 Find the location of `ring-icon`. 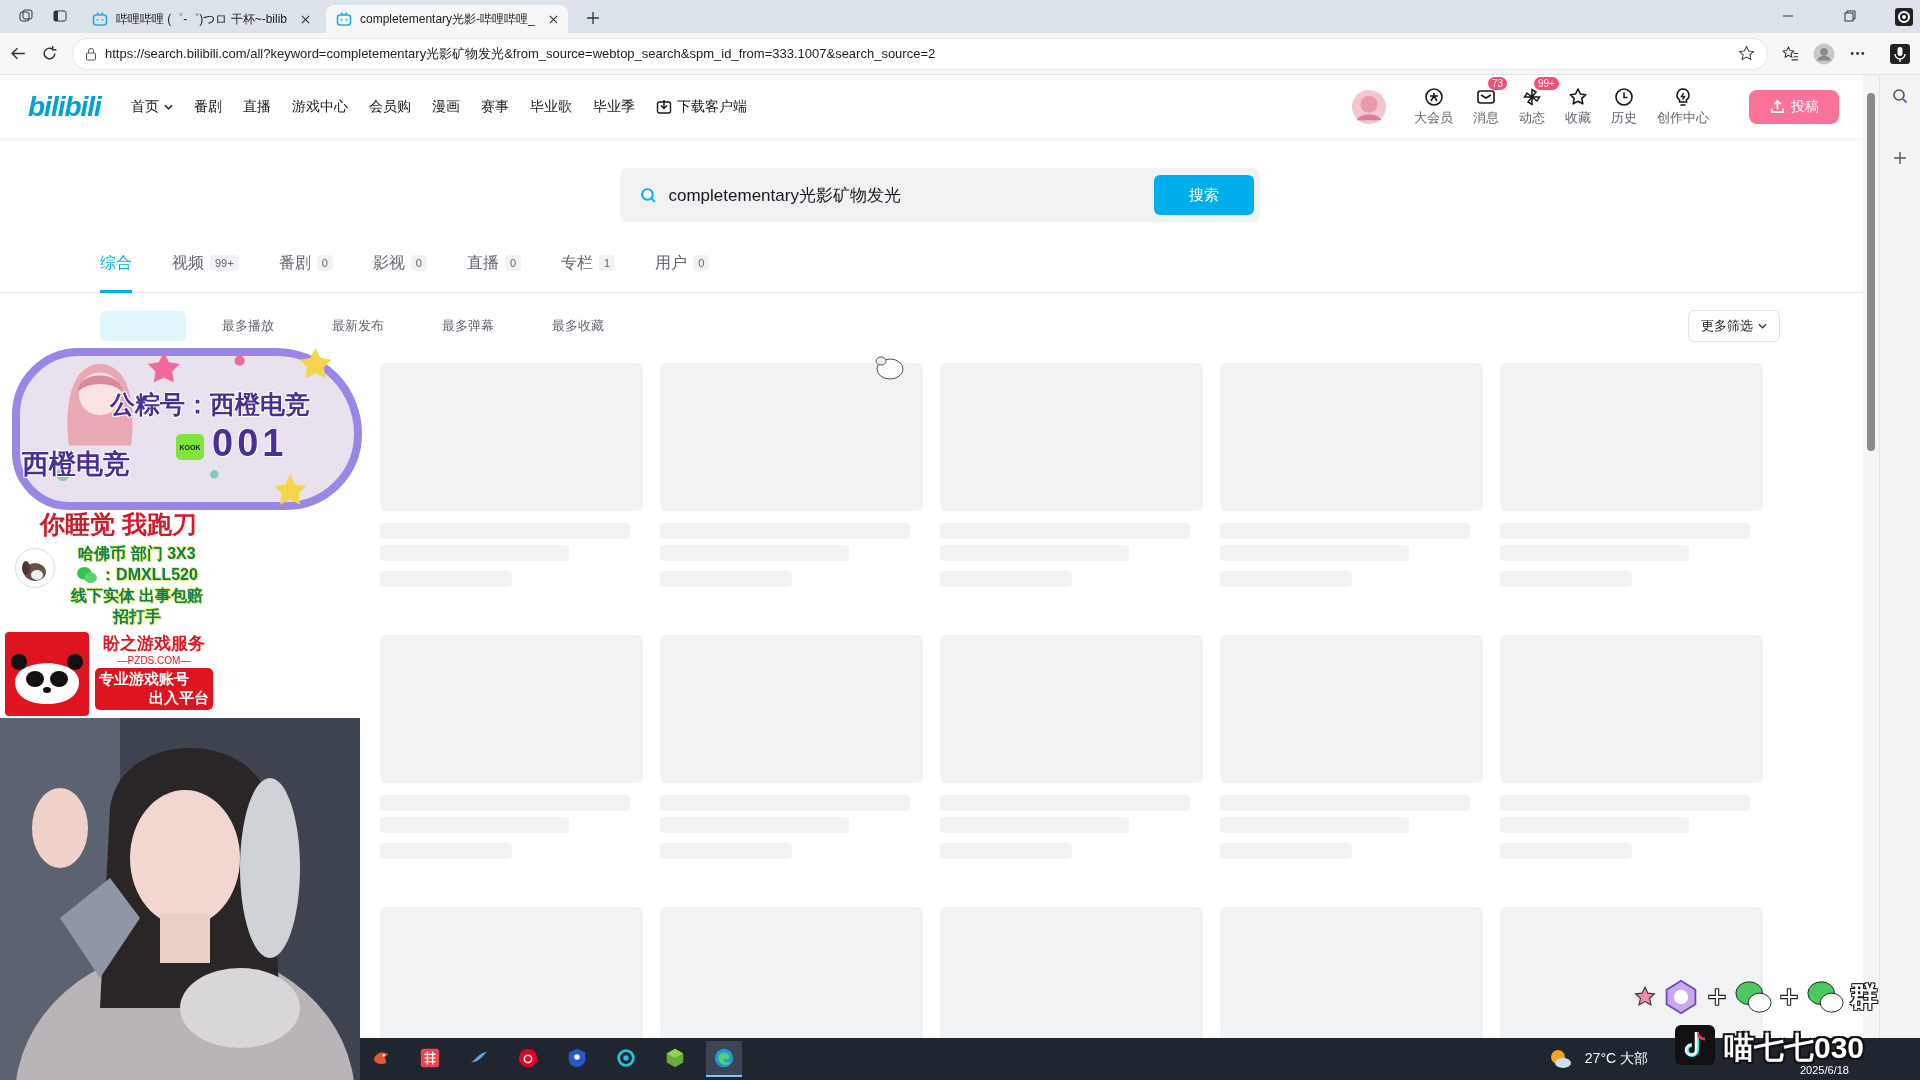

ring-icon is located at coordinates (626, 1058).